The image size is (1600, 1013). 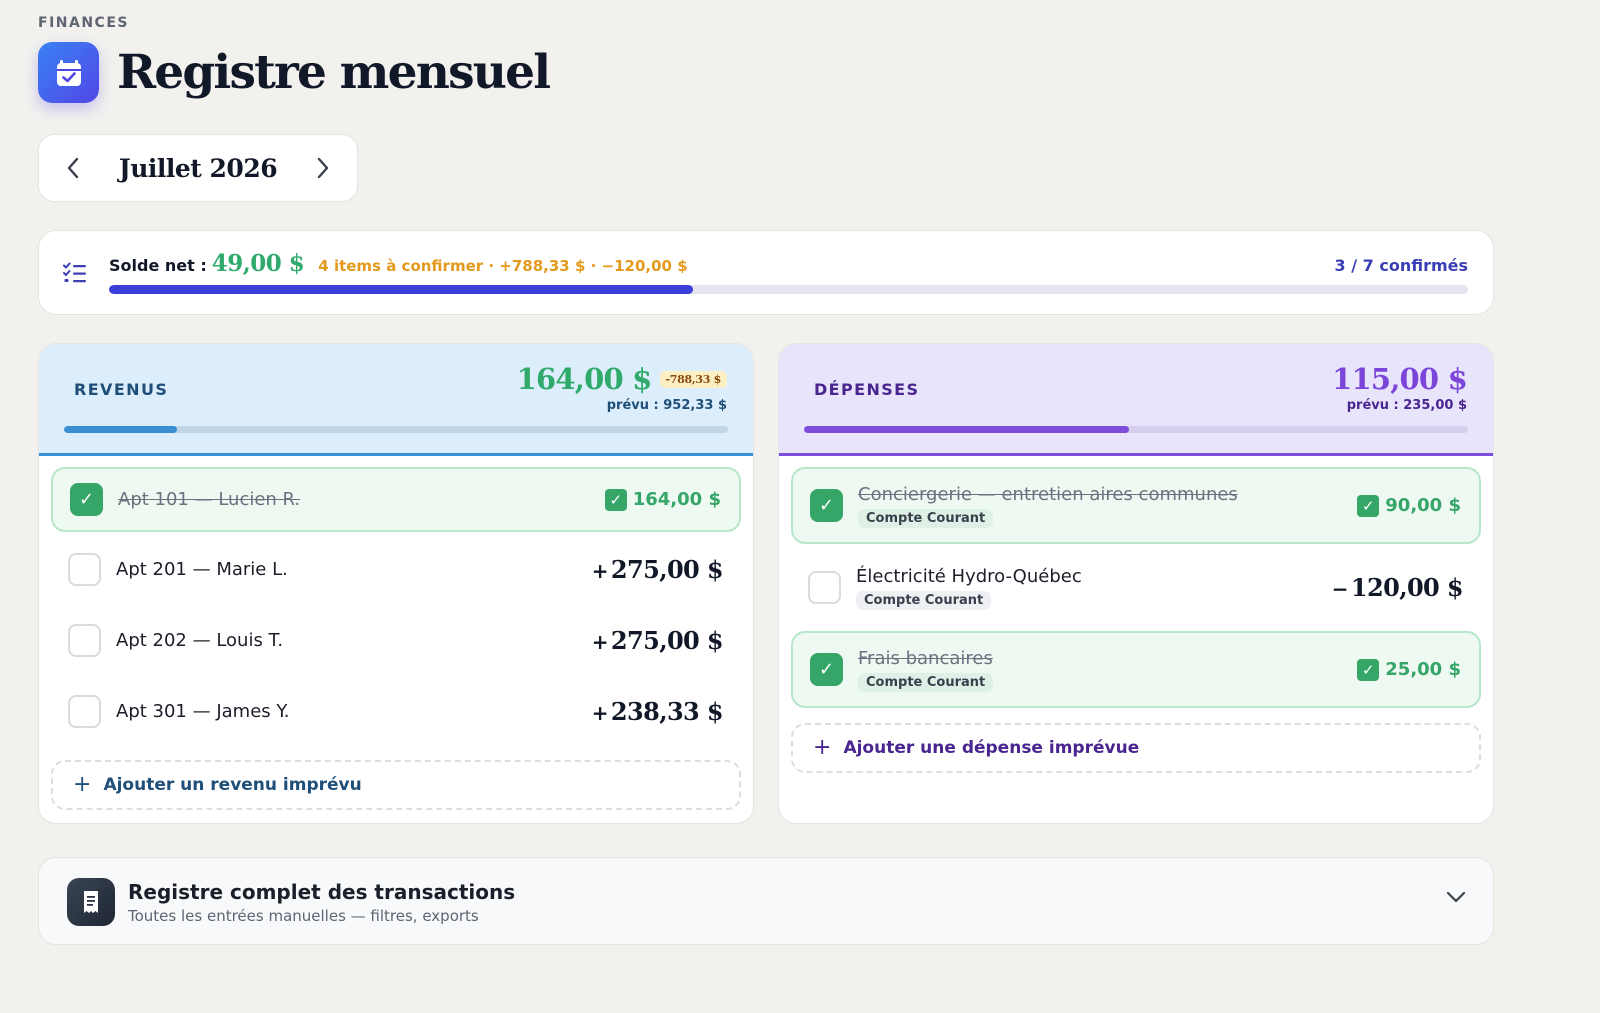 I want to click on depenses-progress-bar, so click(x=1136, y=429).